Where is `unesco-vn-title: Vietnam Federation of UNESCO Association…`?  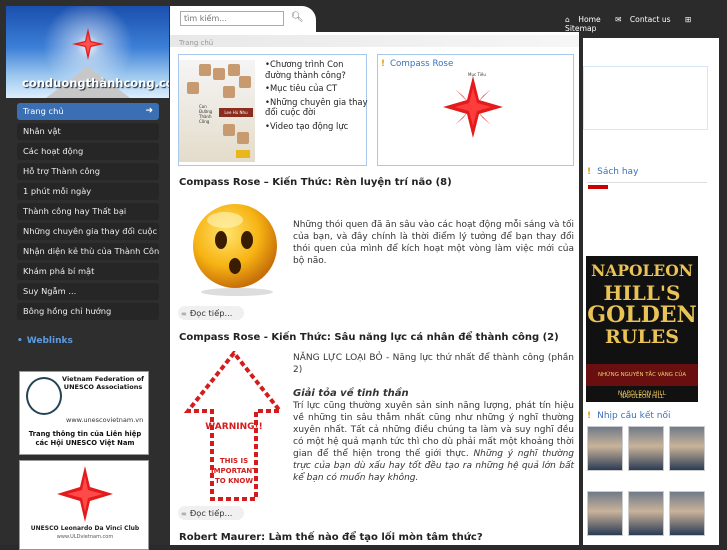
unesco-vn-title: Vietnam Federation of UNESCO Association… is located at coordinates (103, 383).